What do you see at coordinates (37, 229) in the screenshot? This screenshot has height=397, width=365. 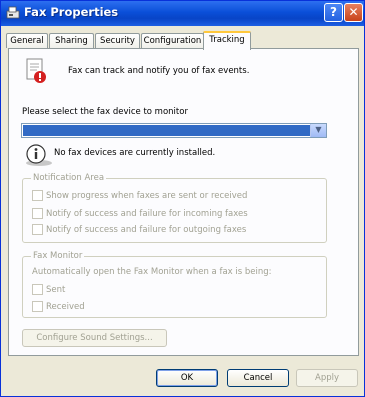 I see `notify-outgoing-checkbox` at bounding box center [37, 229].